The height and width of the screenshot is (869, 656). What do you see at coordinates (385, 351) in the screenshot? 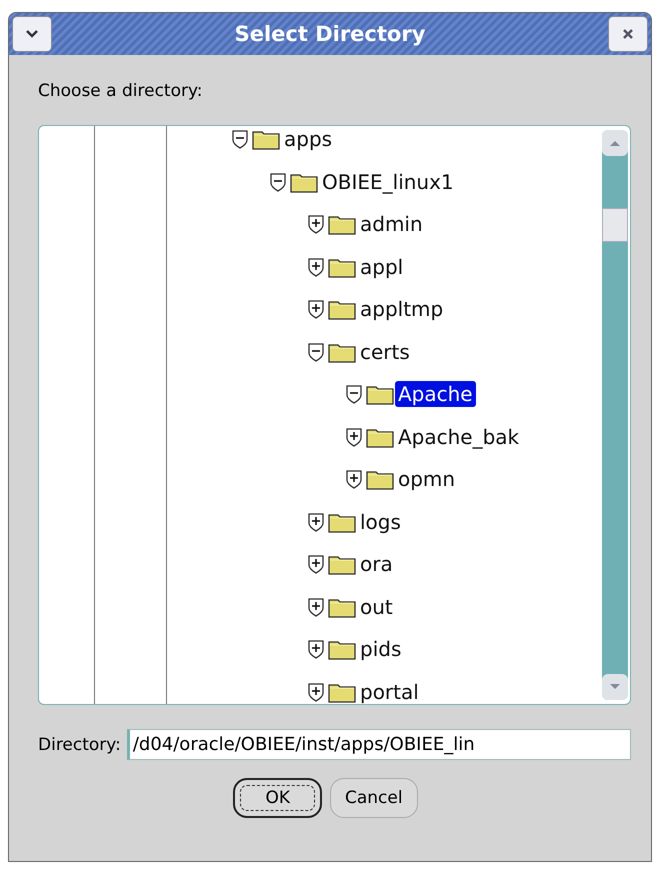
I see `folder-item: certs` at bounding box center [385, 351].